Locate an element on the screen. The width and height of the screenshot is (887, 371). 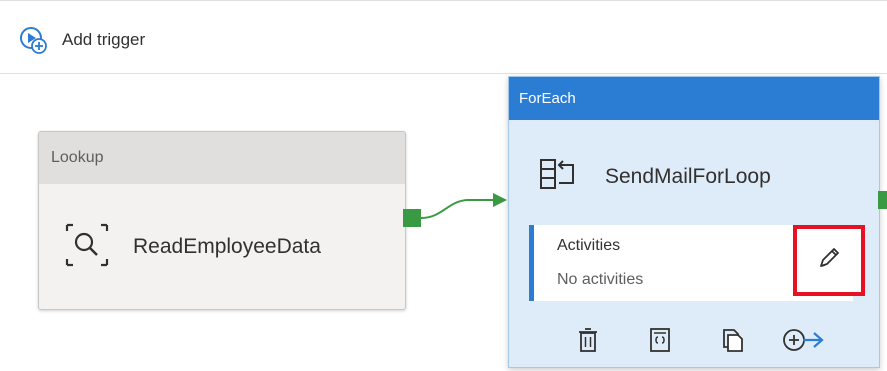
delete-button is located at coordinates (588, 342).